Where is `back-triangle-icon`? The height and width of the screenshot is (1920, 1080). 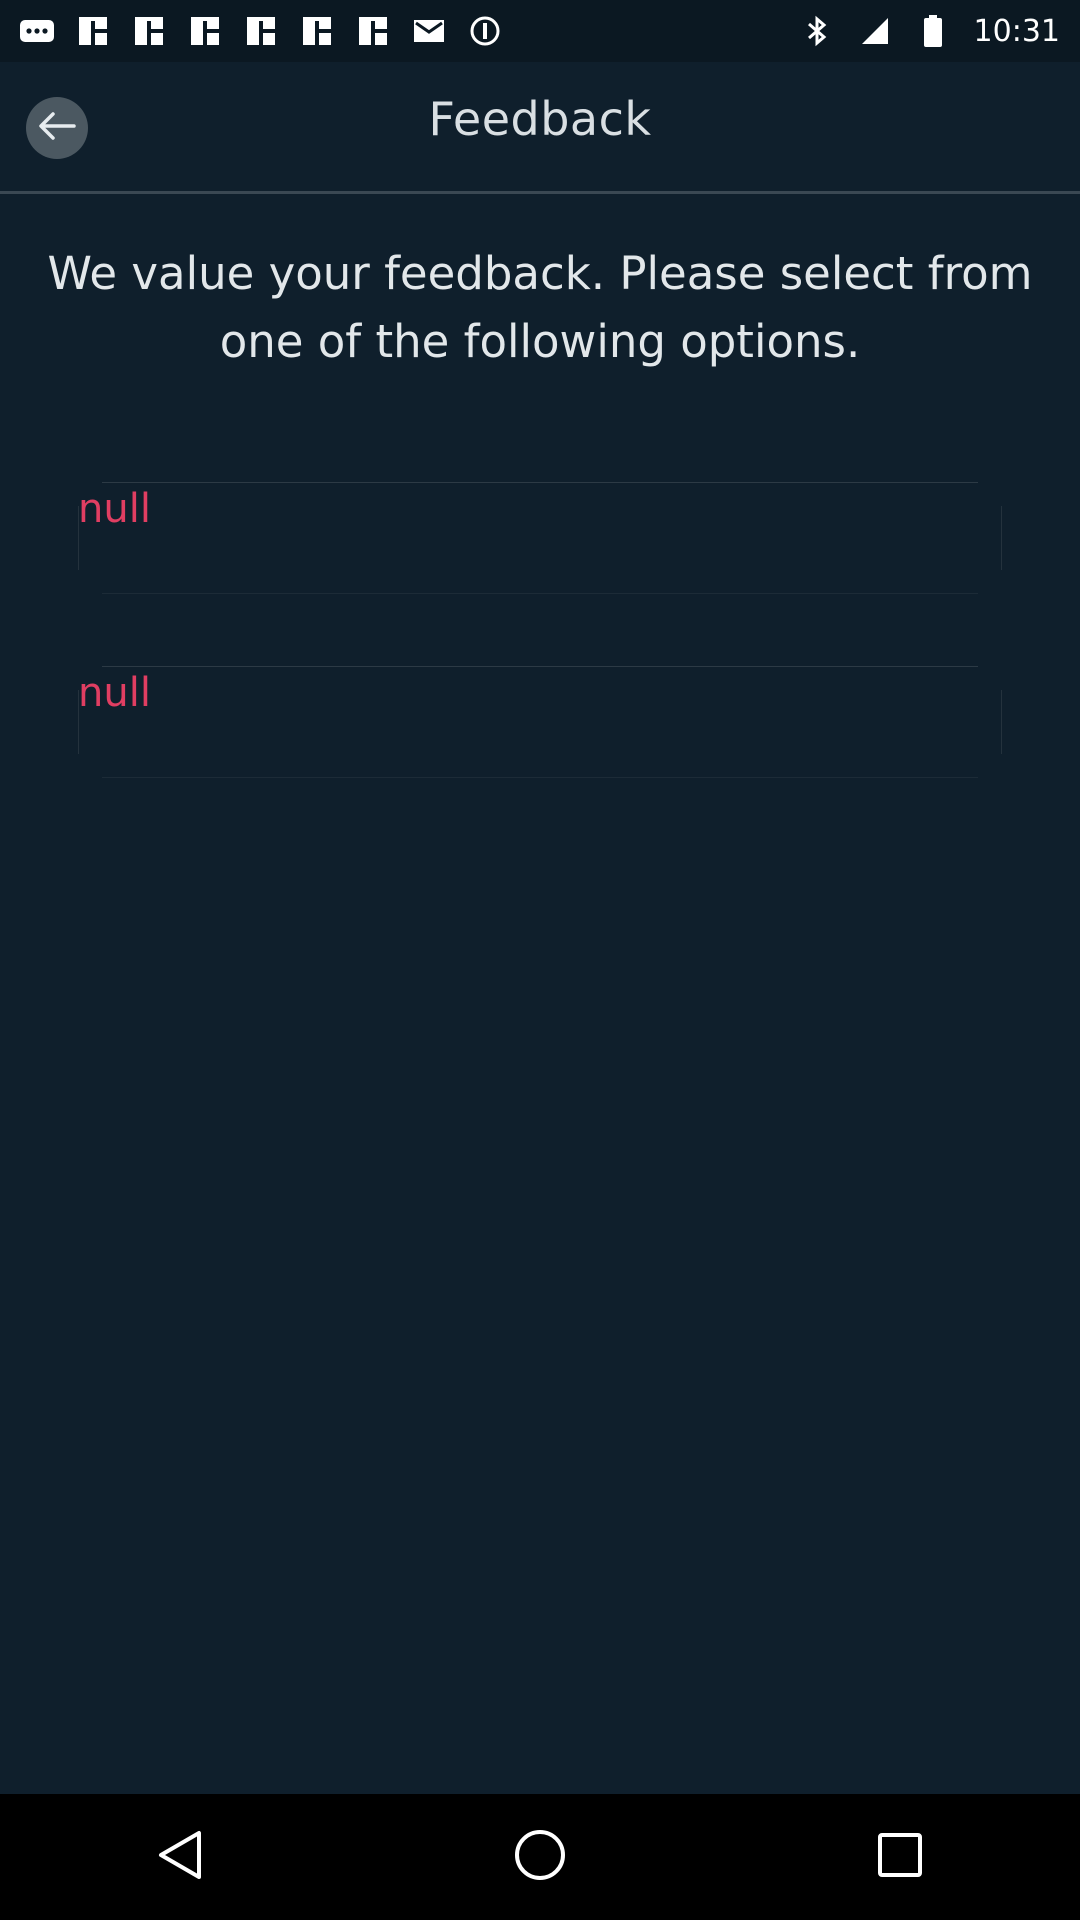 back-triangle-icon is located at coordinates (180, 1857).